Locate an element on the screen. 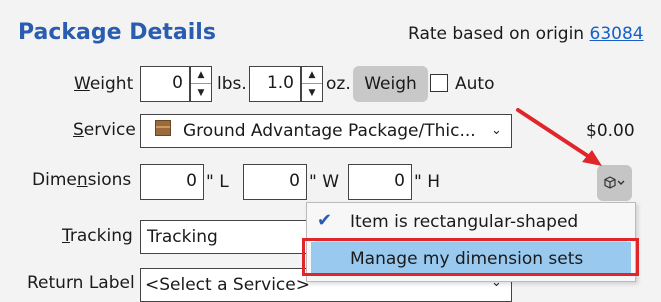 The image size is (661, 302). package-box-icon is located at coordinates (163, 128).